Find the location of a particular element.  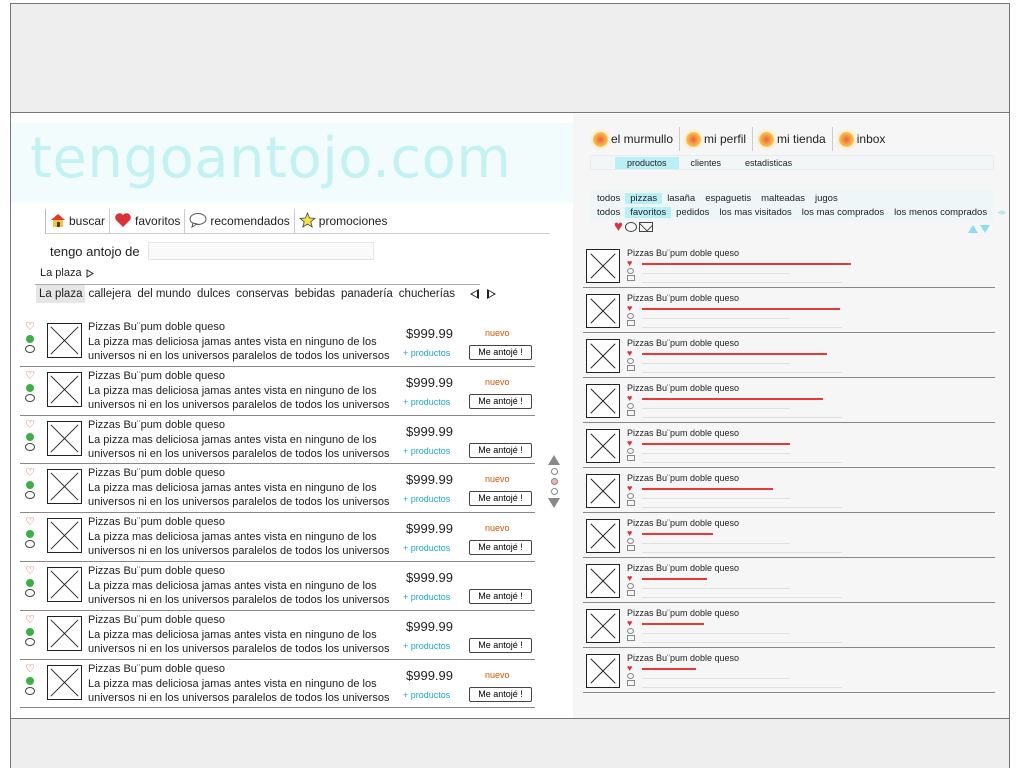

filter-todos-2: todos is located at coordinates (608, 212).